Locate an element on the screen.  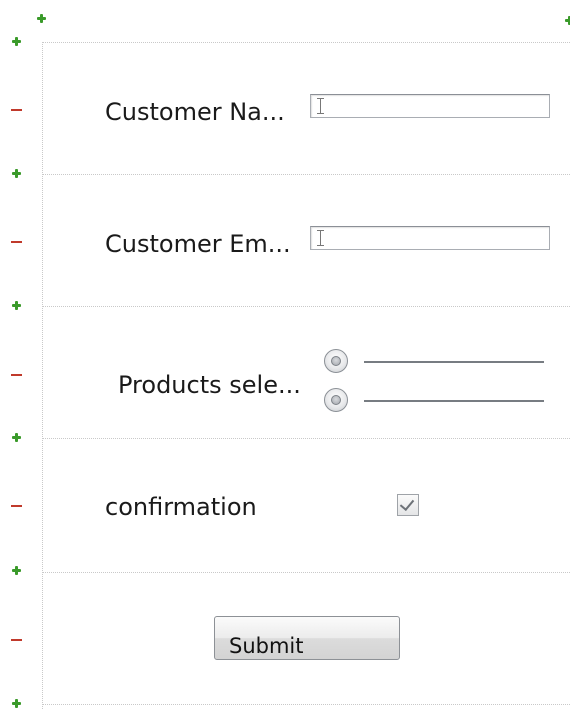
product-option-1-label is located at coordinates (454, 362).